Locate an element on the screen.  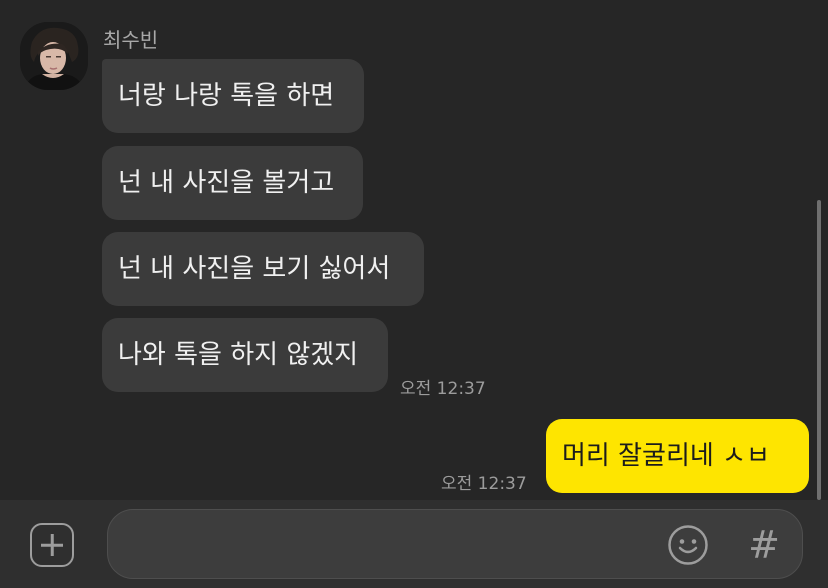
sender-name: 최수빈 is located at coordinates (131, 40).